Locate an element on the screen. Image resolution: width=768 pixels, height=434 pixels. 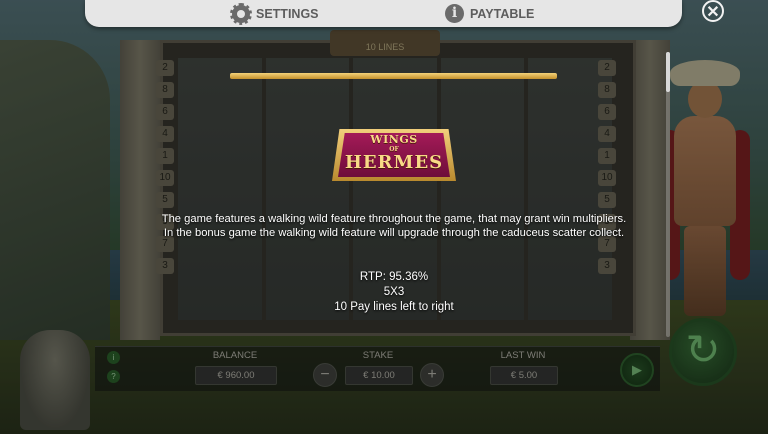
logo-text-hermes: HERMES is located at coordinates (394, 162).